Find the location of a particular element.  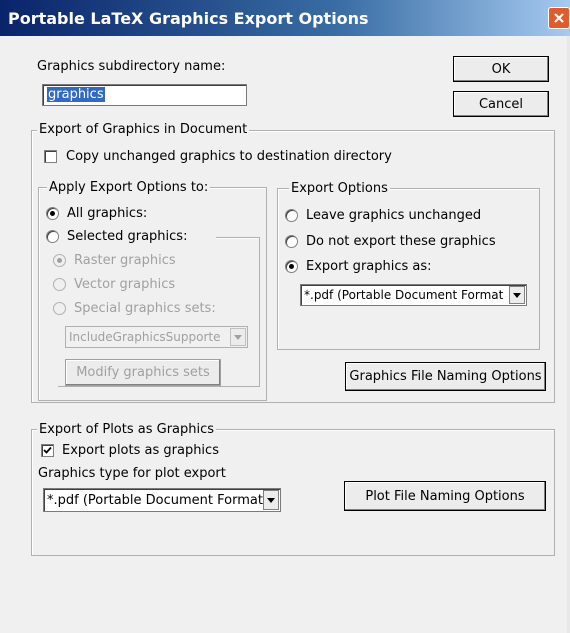

export-plots-checkbox is located at coordinates (47, 450).